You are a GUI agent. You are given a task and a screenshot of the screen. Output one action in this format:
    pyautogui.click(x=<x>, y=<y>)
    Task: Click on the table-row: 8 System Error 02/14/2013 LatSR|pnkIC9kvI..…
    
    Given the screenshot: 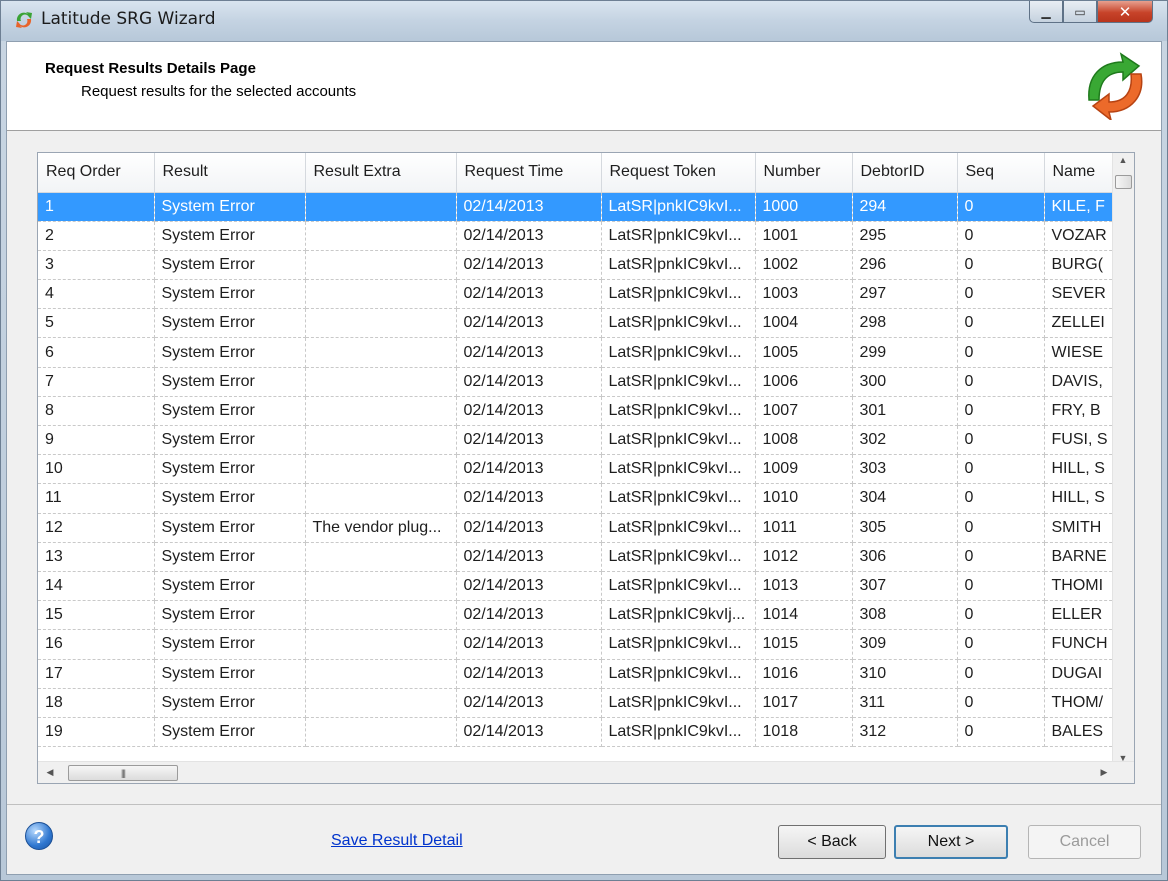 What is the action you would take?
    pyautogui.click(x=577, y=411)
    